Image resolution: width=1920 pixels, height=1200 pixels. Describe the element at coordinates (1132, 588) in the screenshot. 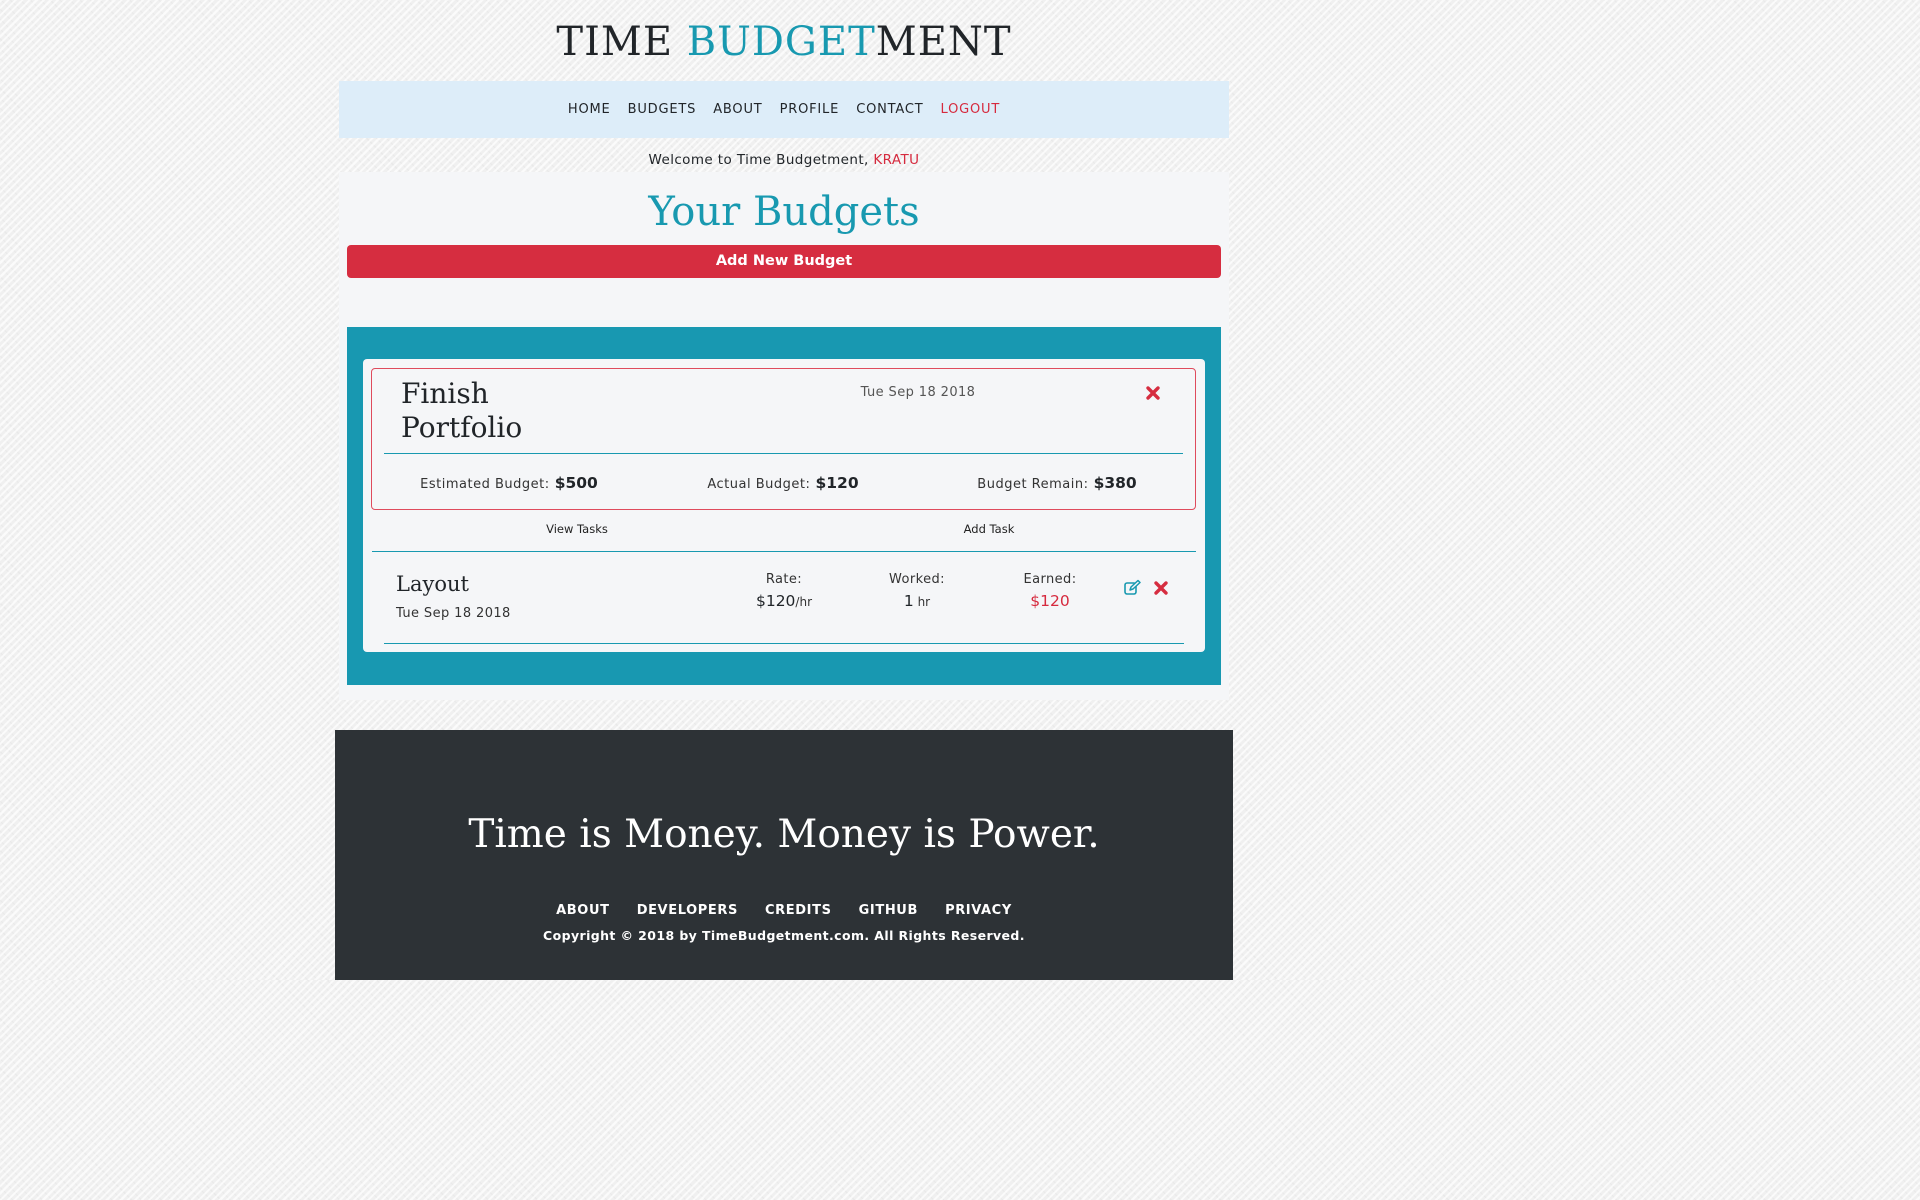

I see `edit-task-icon` at that location.